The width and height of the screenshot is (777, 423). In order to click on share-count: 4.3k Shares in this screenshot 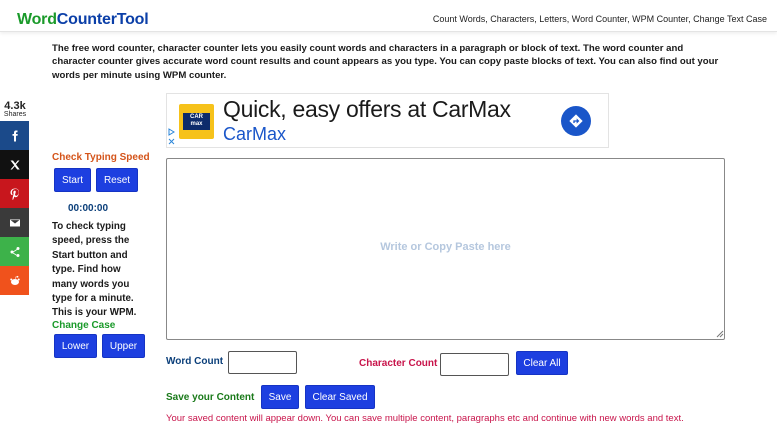, I will do `click(15, 109)`.